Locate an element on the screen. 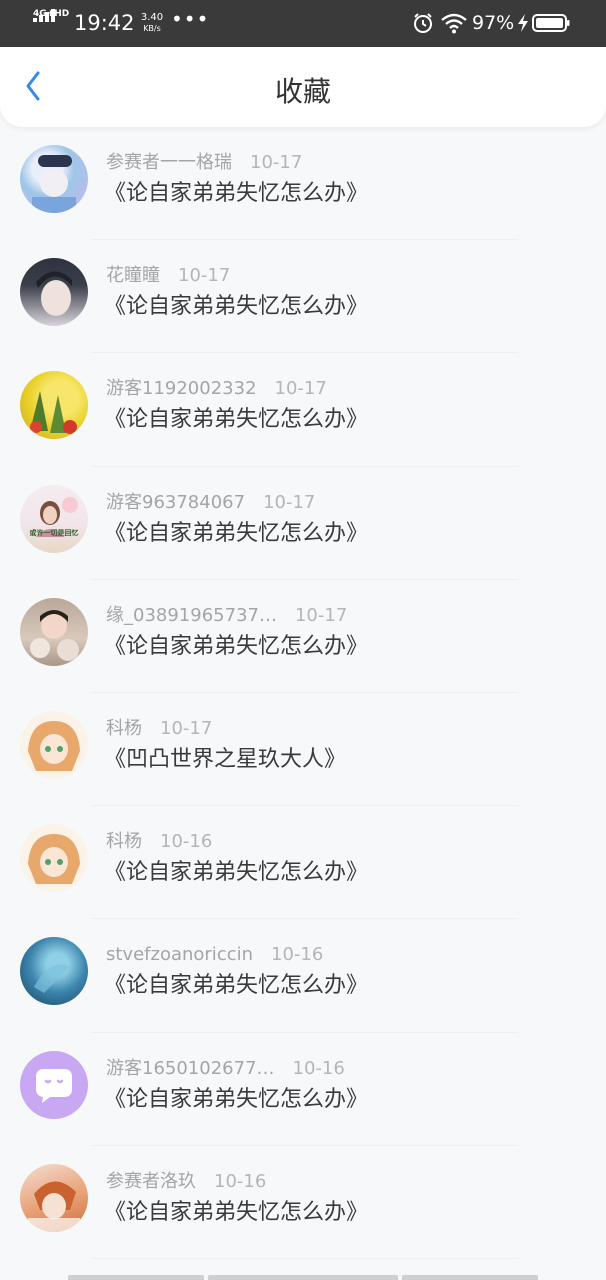  item-meta: 花瞳瞳 10-17 is located at coordinates (168, 276).